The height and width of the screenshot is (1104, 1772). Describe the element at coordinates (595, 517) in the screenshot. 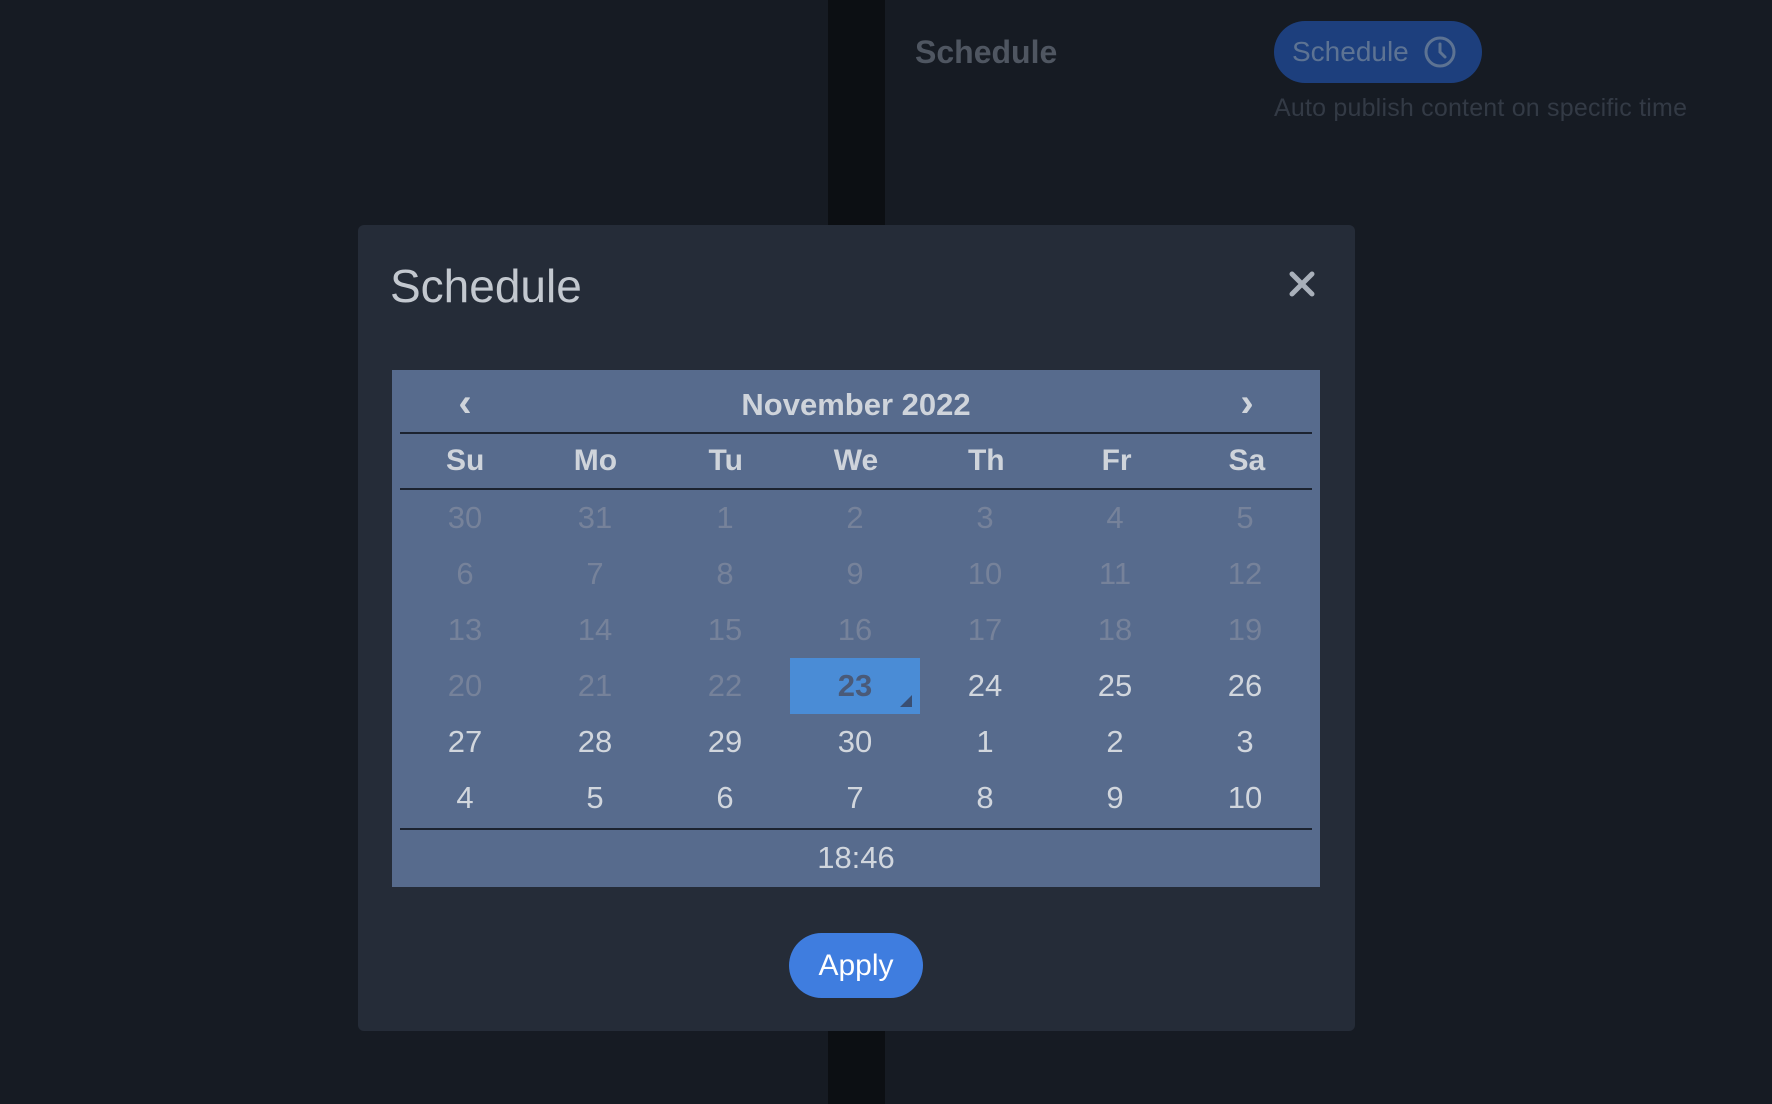

I see `calendar-day: 31` at that location.